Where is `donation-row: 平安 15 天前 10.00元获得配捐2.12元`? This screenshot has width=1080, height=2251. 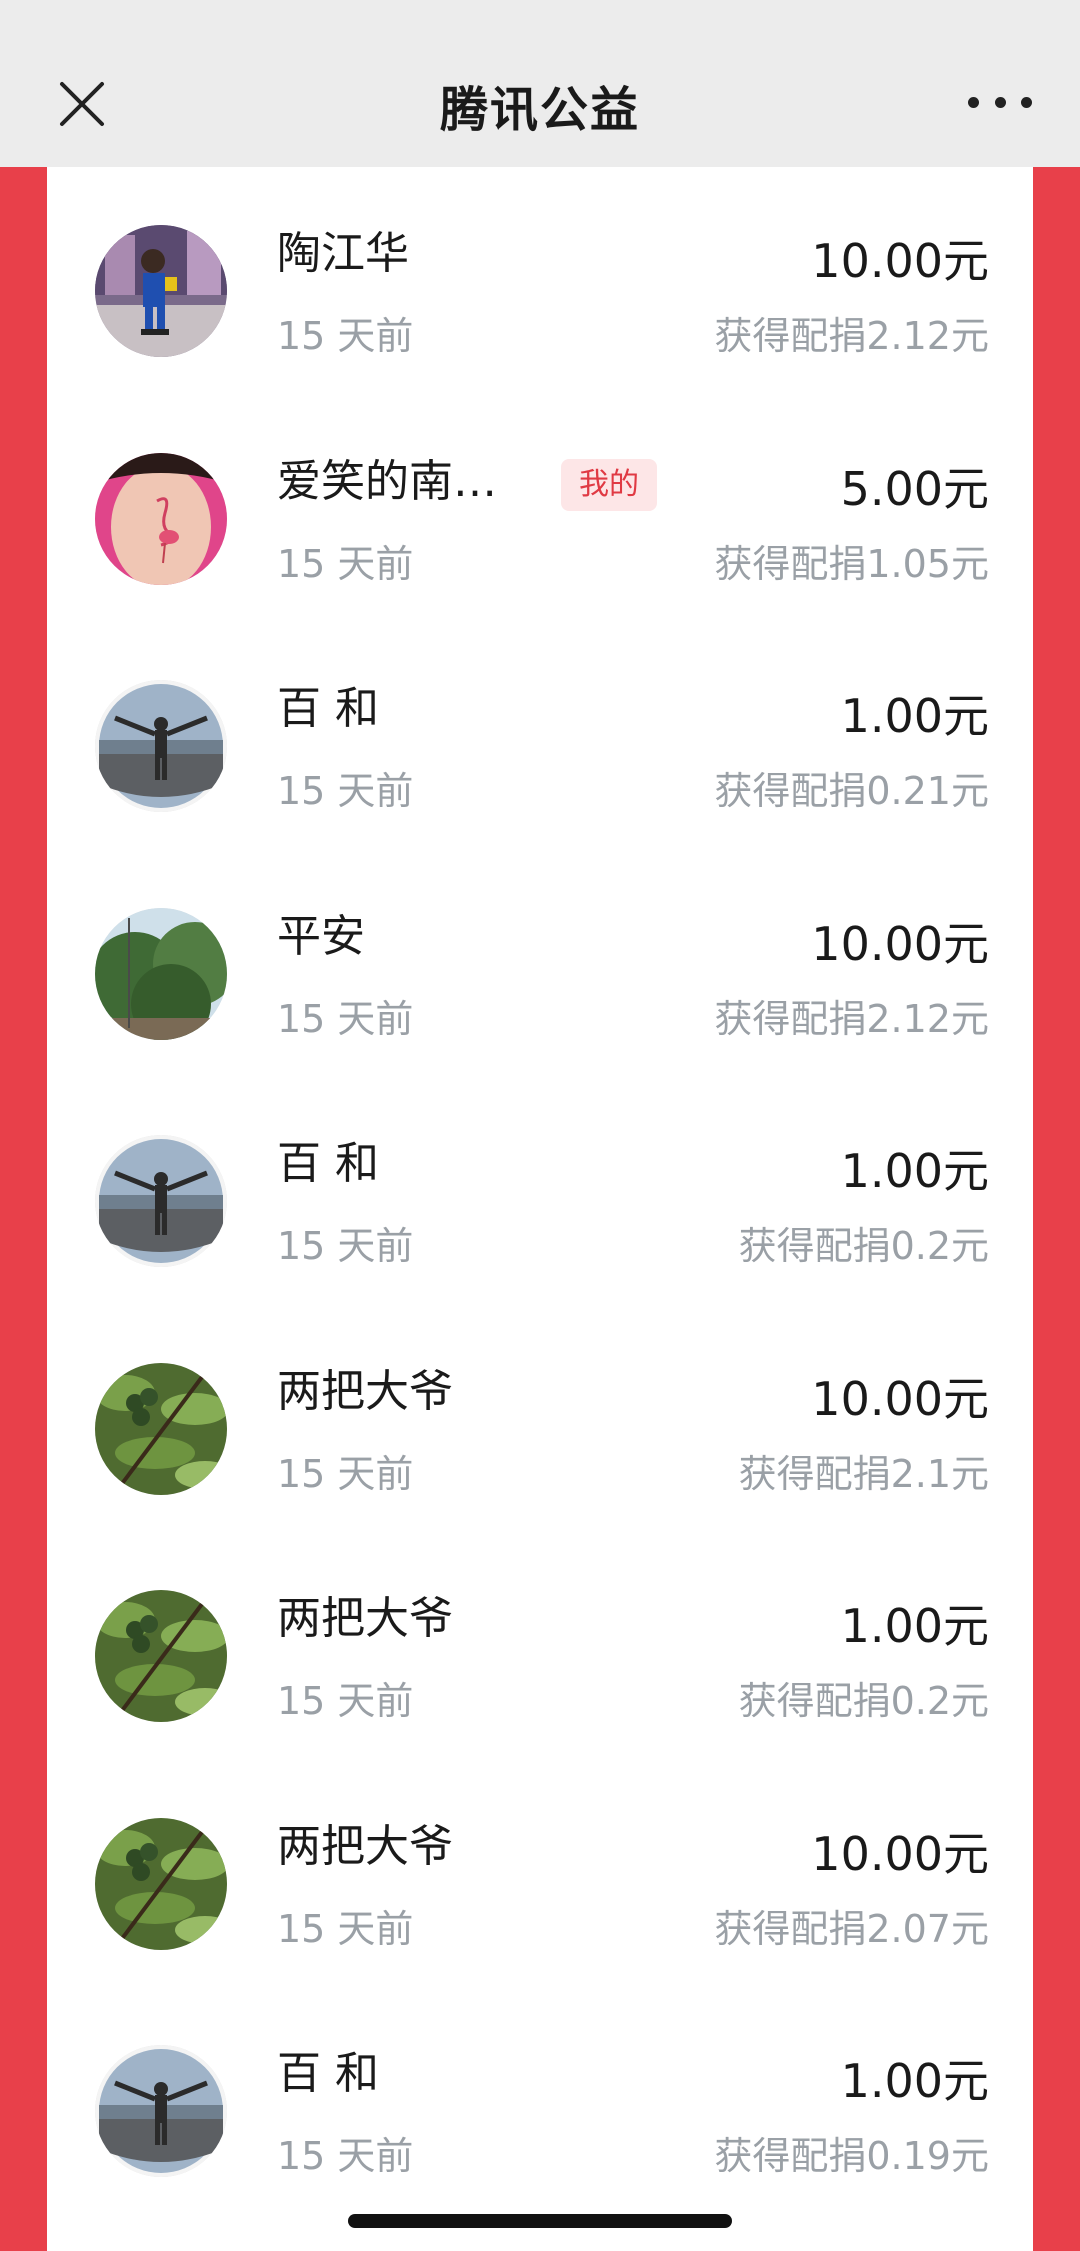 donation-row: 平安 15 天前 10.00元获得配捐2.12元 is located at coordinates (540, 963).